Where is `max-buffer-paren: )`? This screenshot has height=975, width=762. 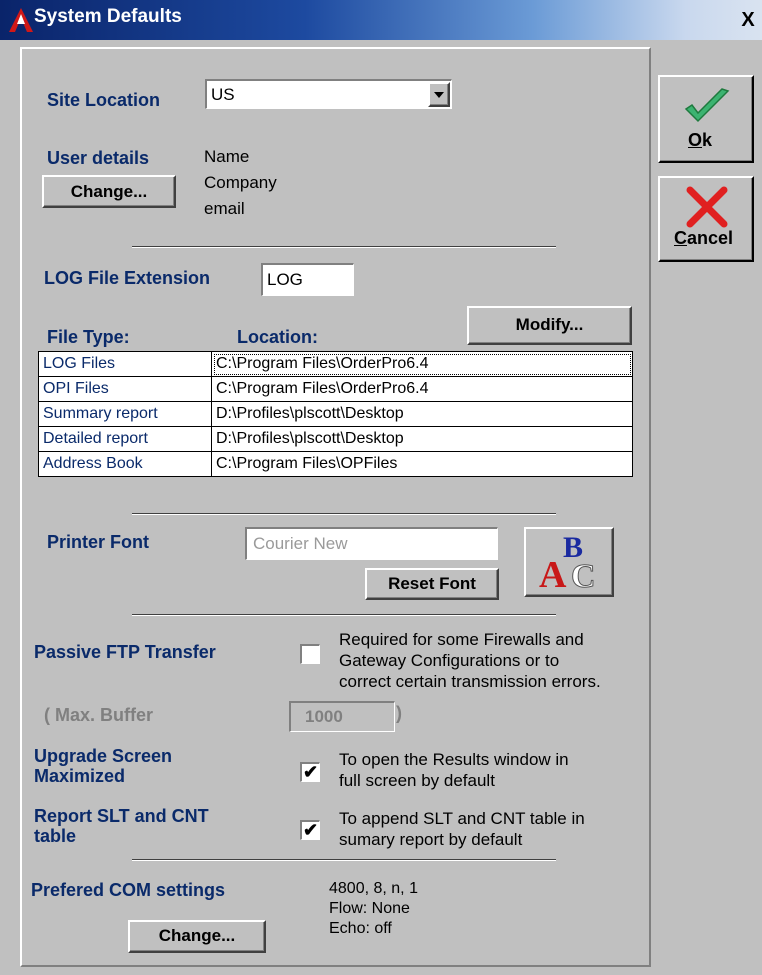 max-buffer-paren: ) is located at coordinates (399, 713).